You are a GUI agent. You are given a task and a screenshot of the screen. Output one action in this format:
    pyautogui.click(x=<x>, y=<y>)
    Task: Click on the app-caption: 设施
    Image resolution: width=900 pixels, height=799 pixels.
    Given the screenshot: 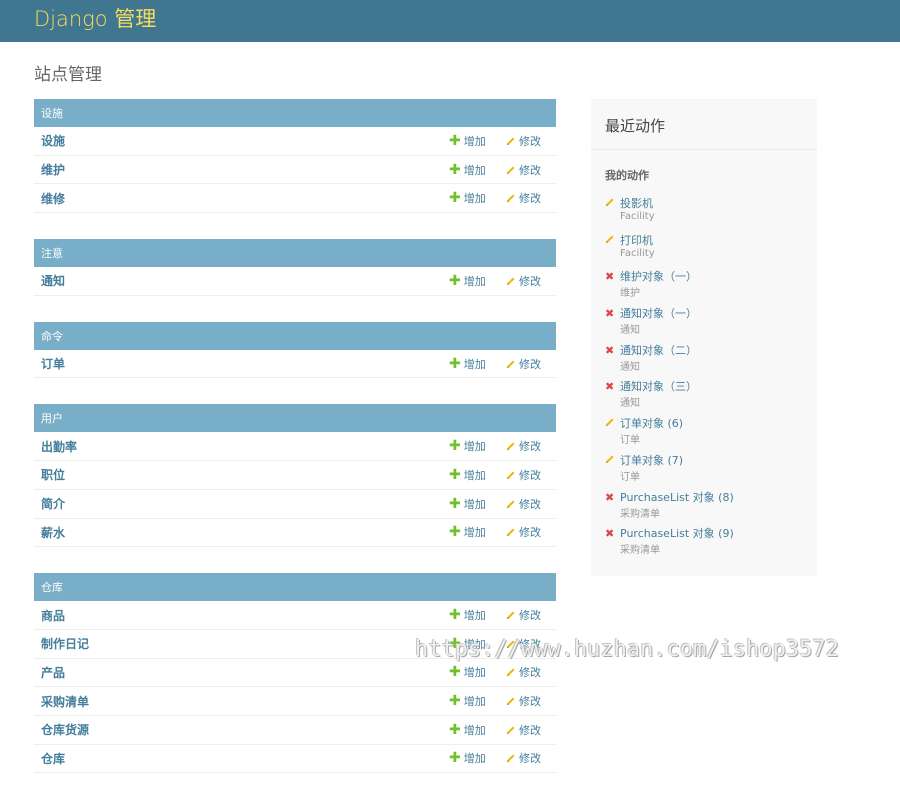 What is the action you would take?
    pyautogui.click(x=295, y=113)
    